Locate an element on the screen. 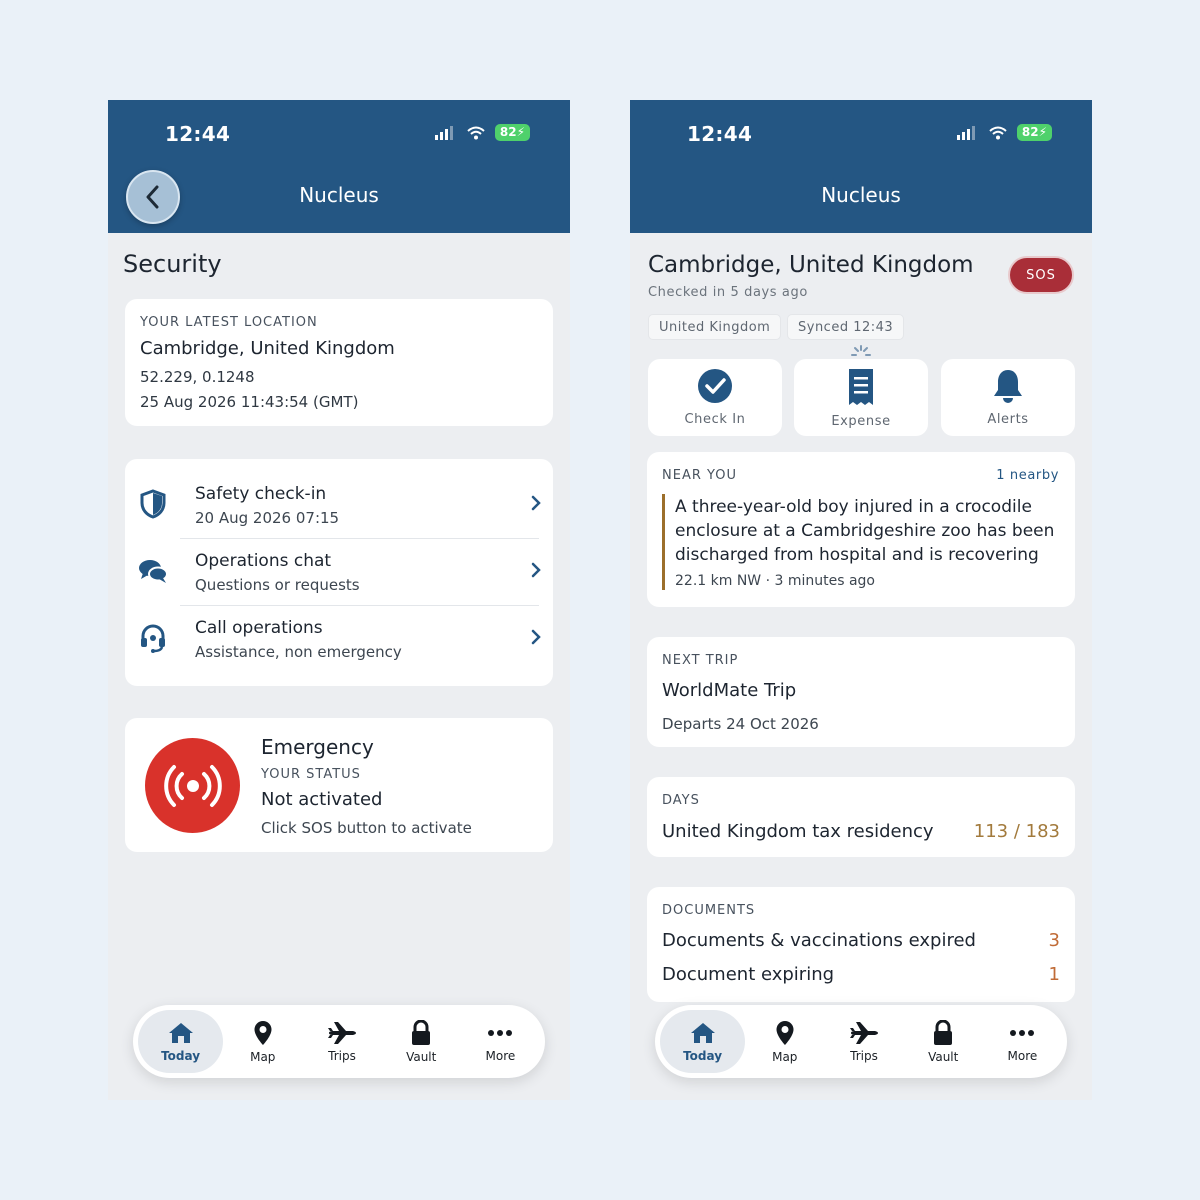 The width and height of the screenshot is (1200, 1200). tab-label: Map is located at coordinates (263, 1056).